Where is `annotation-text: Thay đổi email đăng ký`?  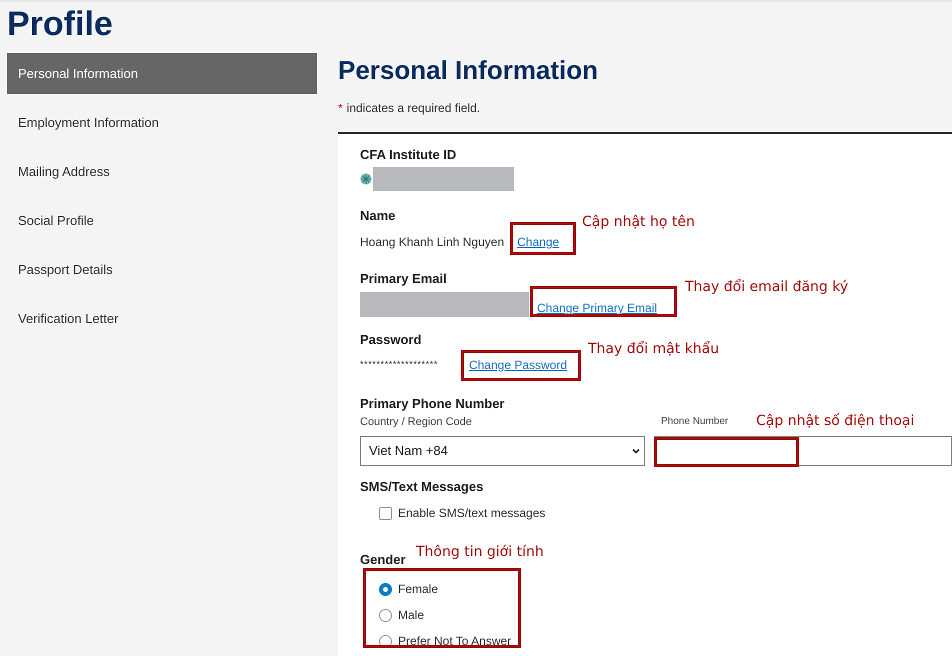
annotation-text: Thay đổi email đăng ký is located at coordinates (766, 287).